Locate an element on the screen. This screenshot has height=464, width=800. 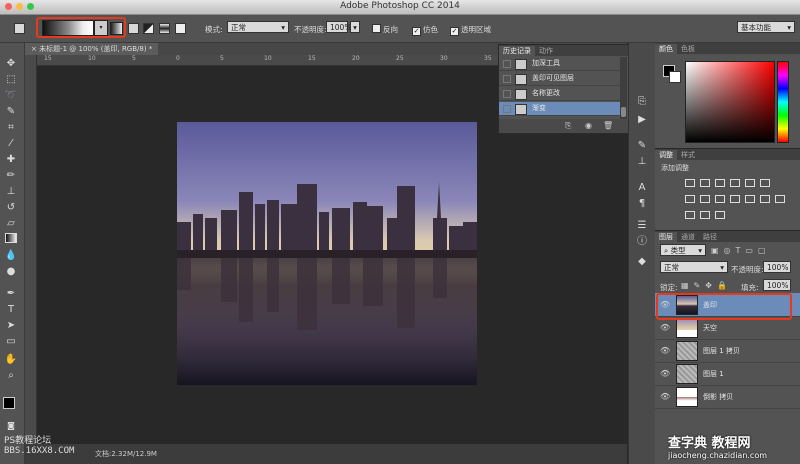
exposure-icon is located at coordinates (735, 183).